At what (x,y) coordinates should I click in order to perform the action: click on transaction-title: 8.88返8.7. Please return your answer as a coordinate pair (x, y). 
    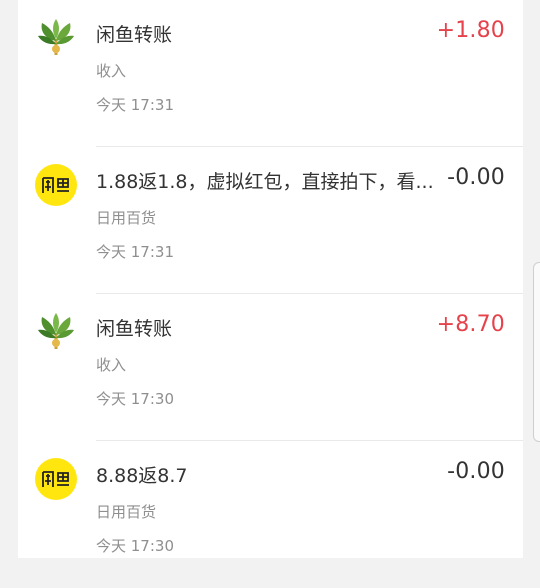
    Looking at the image, I should click on (142, 476).